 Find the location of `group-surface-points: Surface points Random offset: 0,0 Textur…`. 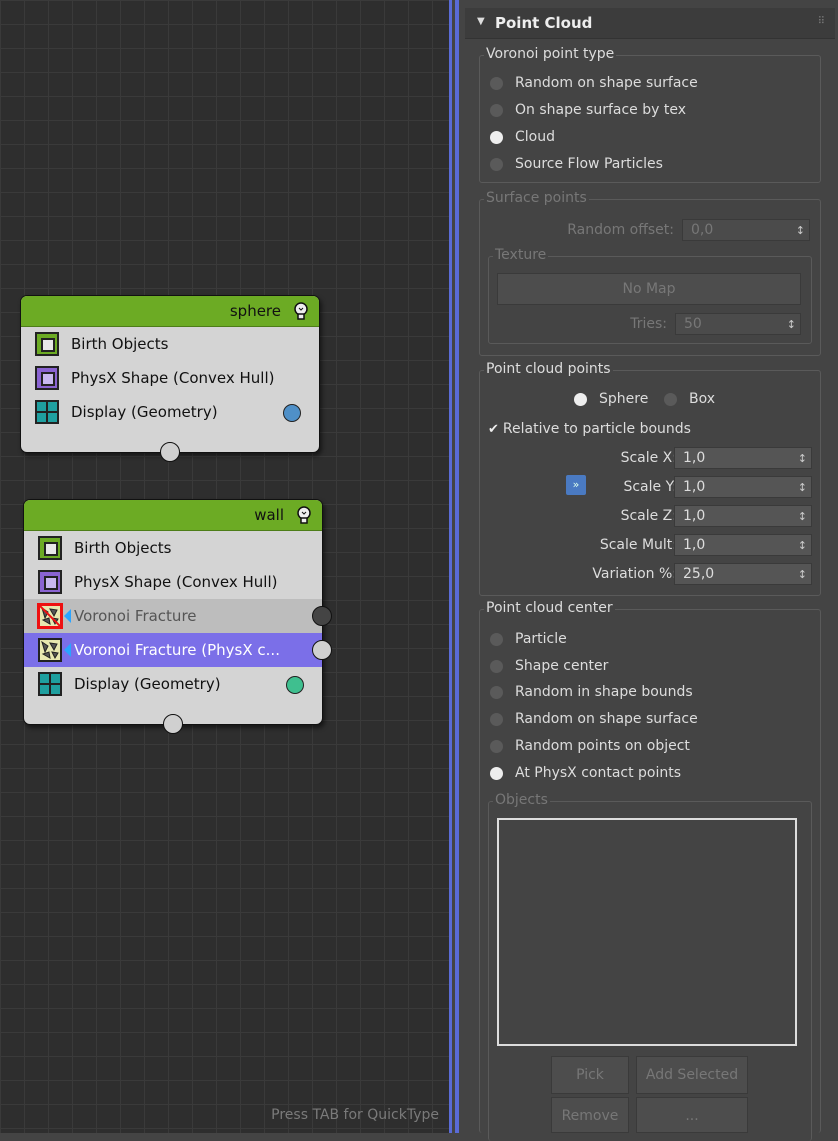

group-surface-points: Surface points Random offset: 0,0 Textur… is located at coordinates (650, 273).